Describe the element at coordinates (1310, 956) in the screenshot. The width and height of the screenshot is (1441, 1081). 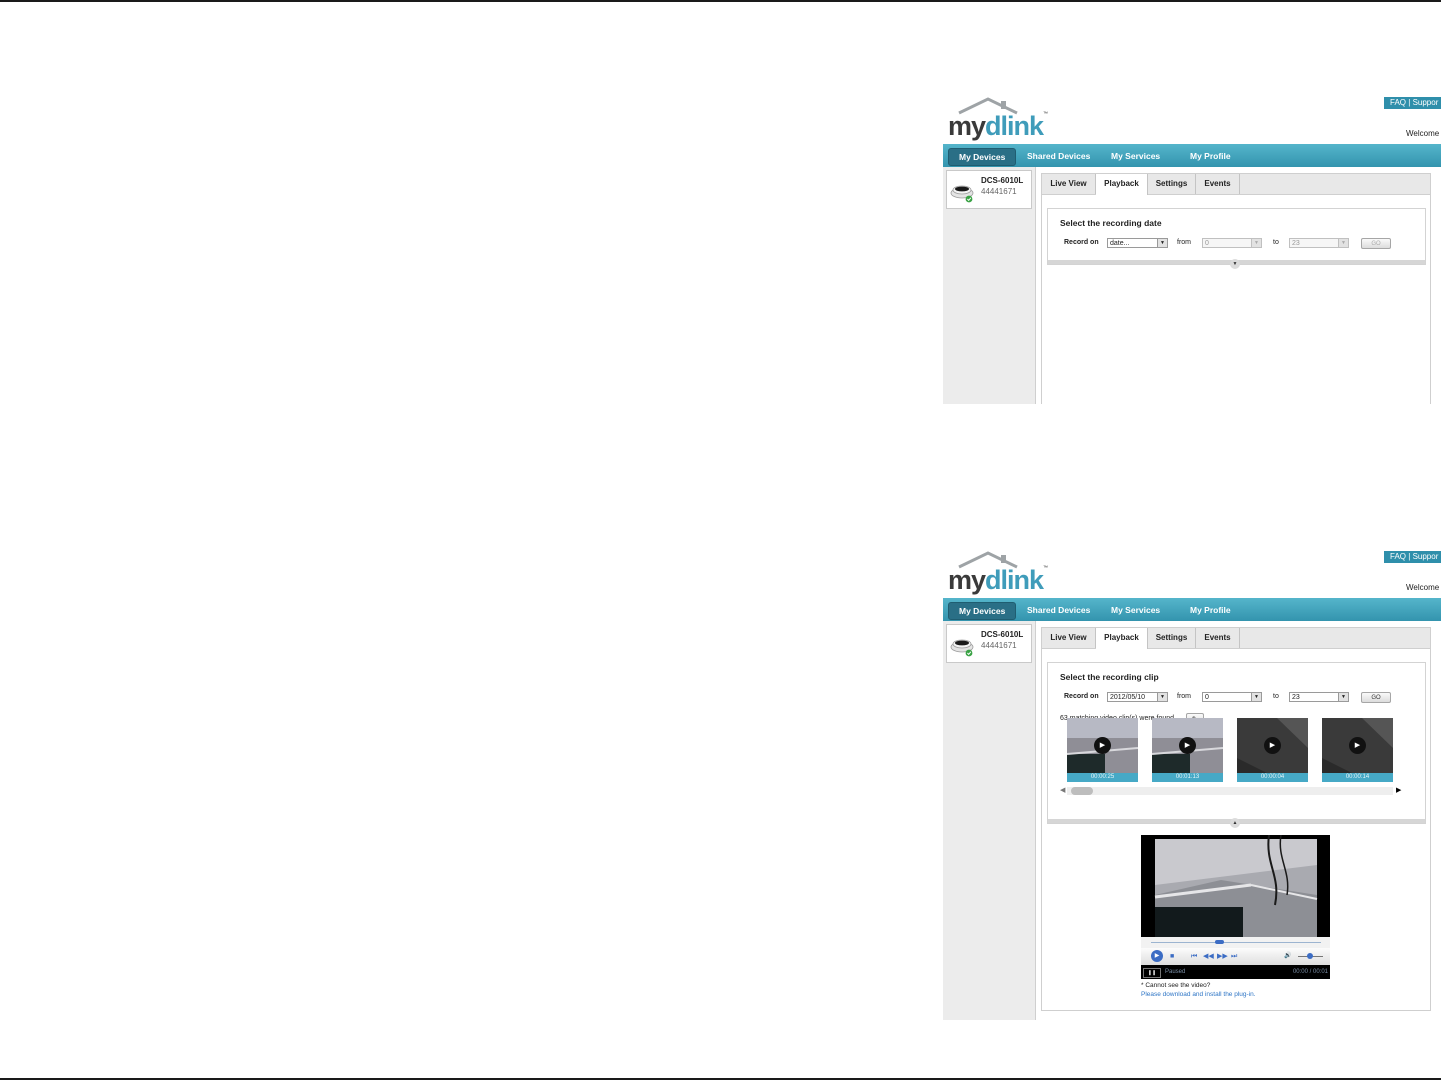
I see `volume-handle` at that location.